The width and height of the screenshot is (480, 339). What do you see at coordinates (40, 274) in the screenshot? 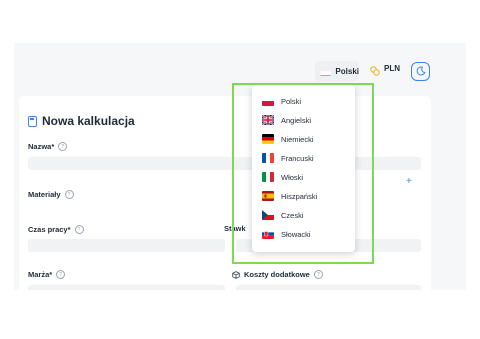
I see `margin-label-text: Marża*` at bounding box center [40, 274].